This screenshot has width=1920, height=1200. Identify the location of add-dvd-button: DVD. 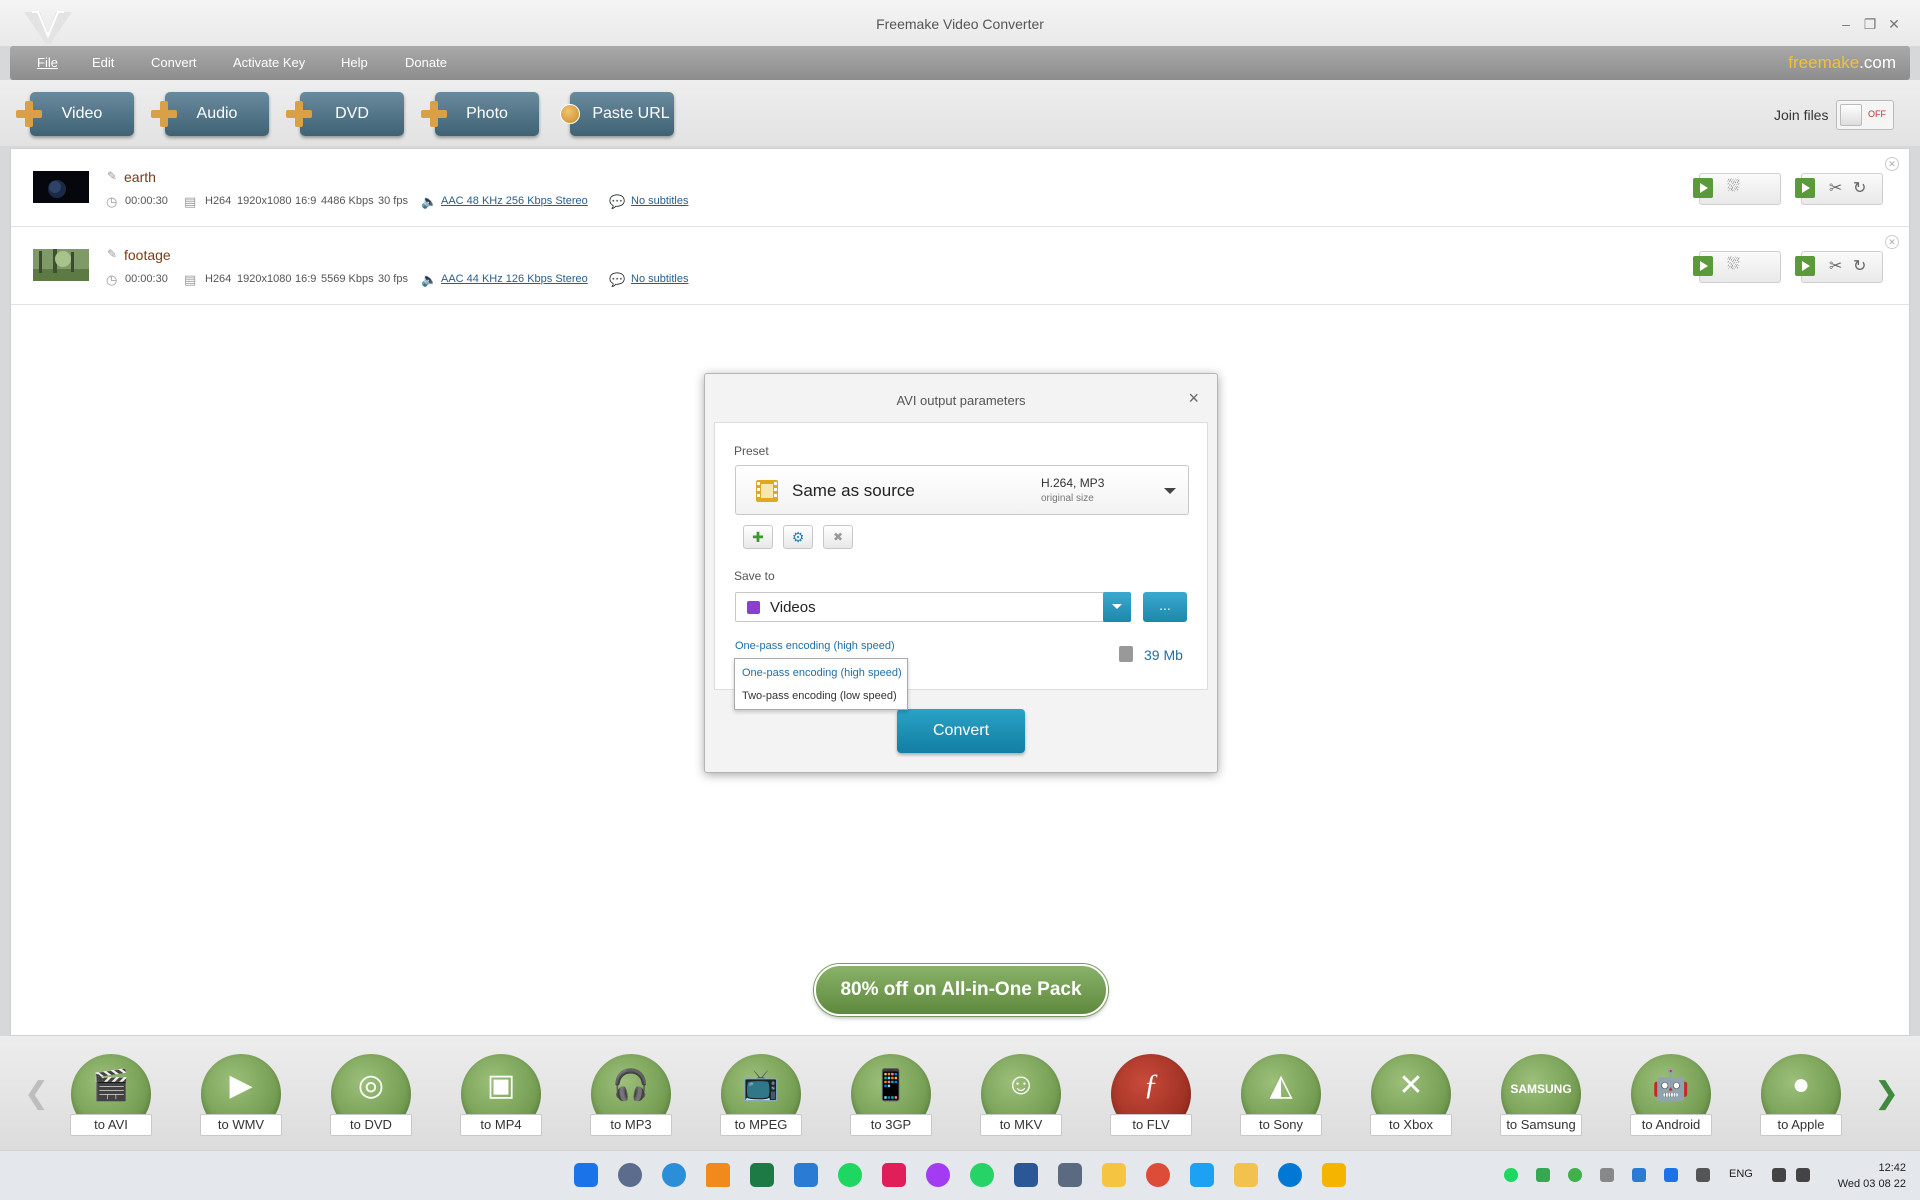
(345, 114).